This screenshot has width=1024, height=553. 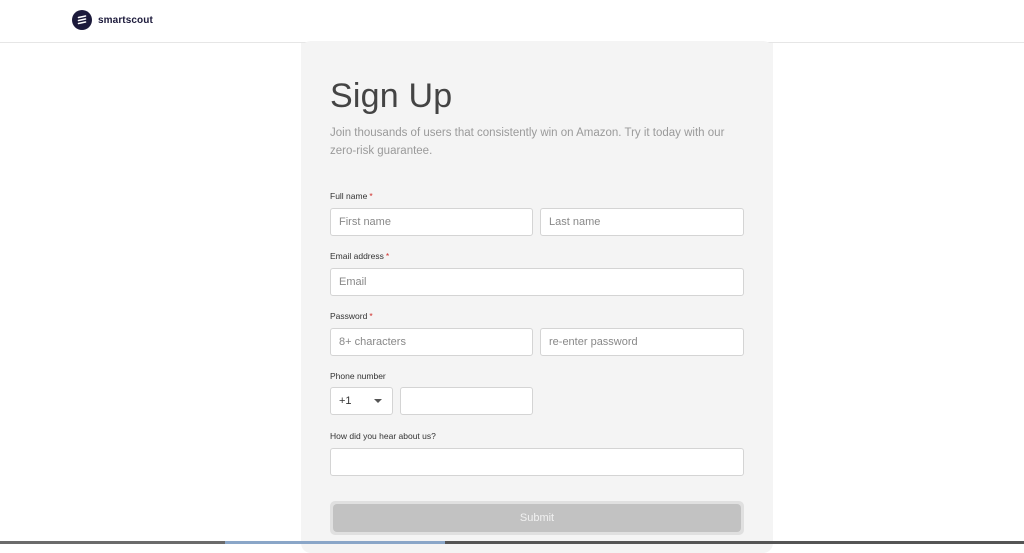 I want to click on full-name-label: Full name *, so click(x=351, y=196).